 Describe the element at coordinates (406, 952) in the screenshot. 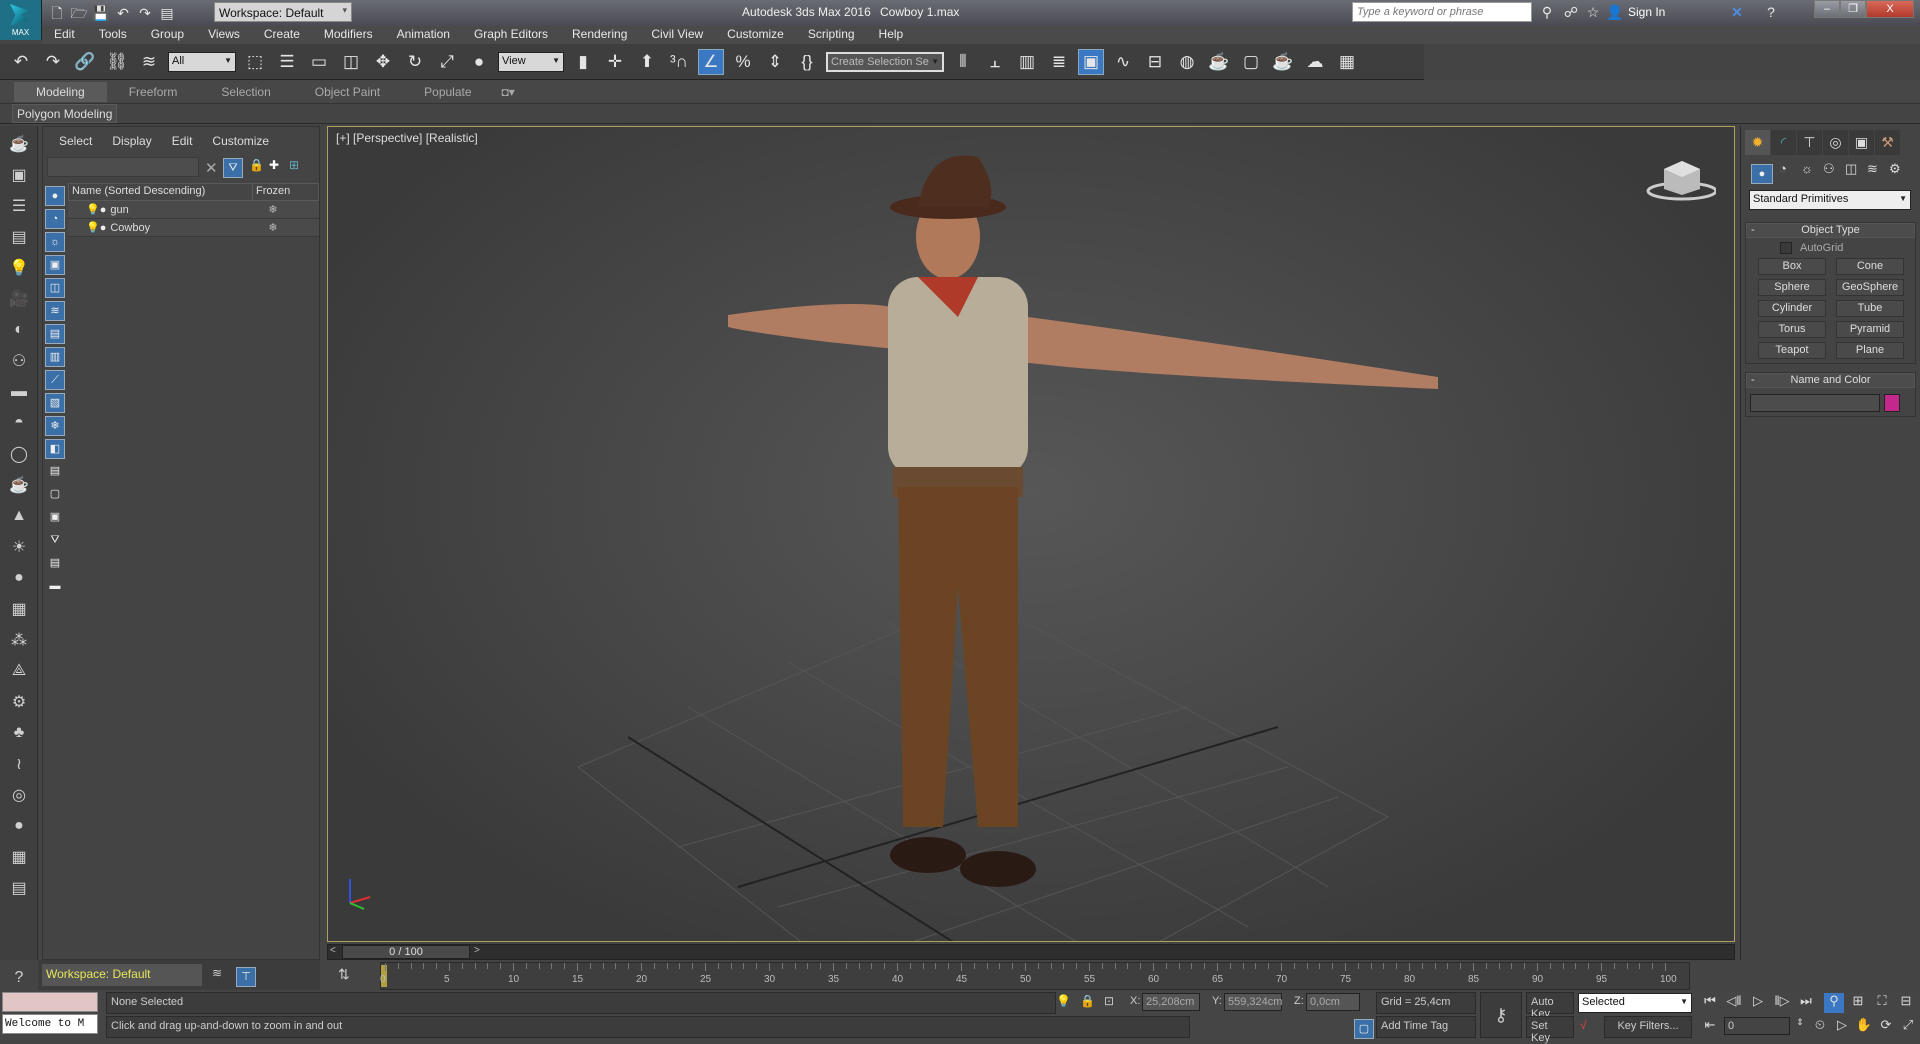

I see `time-slider-thumb: 0 / 100` at that location.